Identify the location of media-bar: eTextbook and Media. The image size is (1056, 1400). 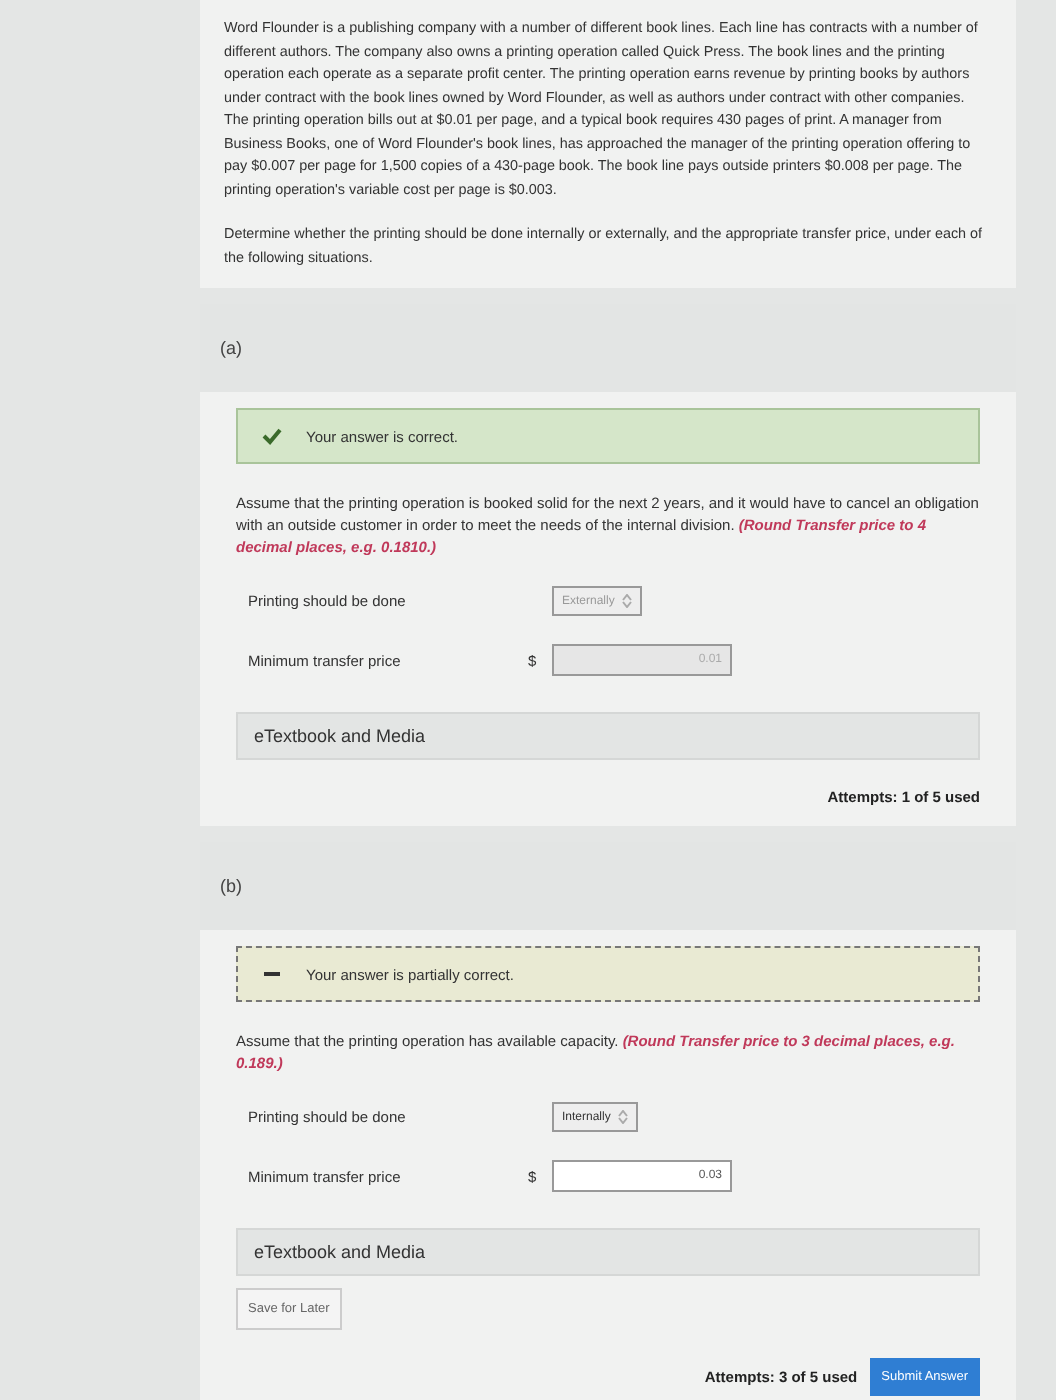
(608, 1252).